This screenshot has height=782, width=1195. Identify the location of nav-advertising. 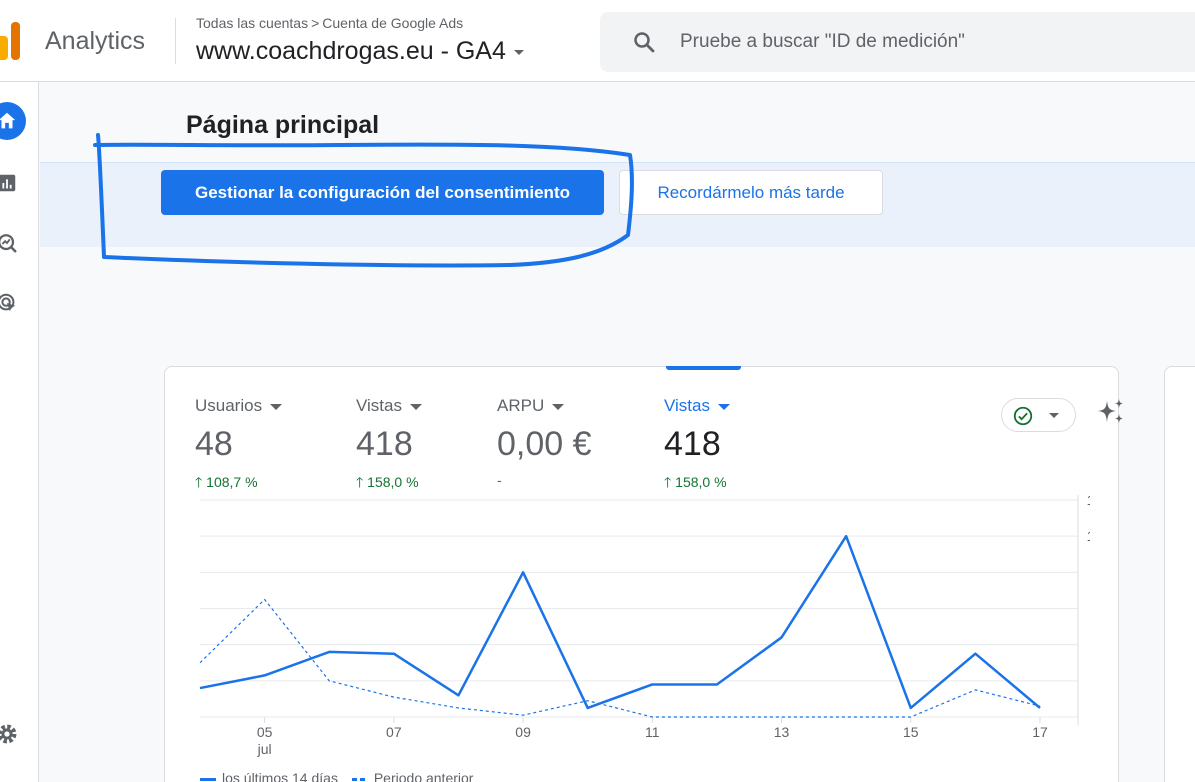
(13, 303).